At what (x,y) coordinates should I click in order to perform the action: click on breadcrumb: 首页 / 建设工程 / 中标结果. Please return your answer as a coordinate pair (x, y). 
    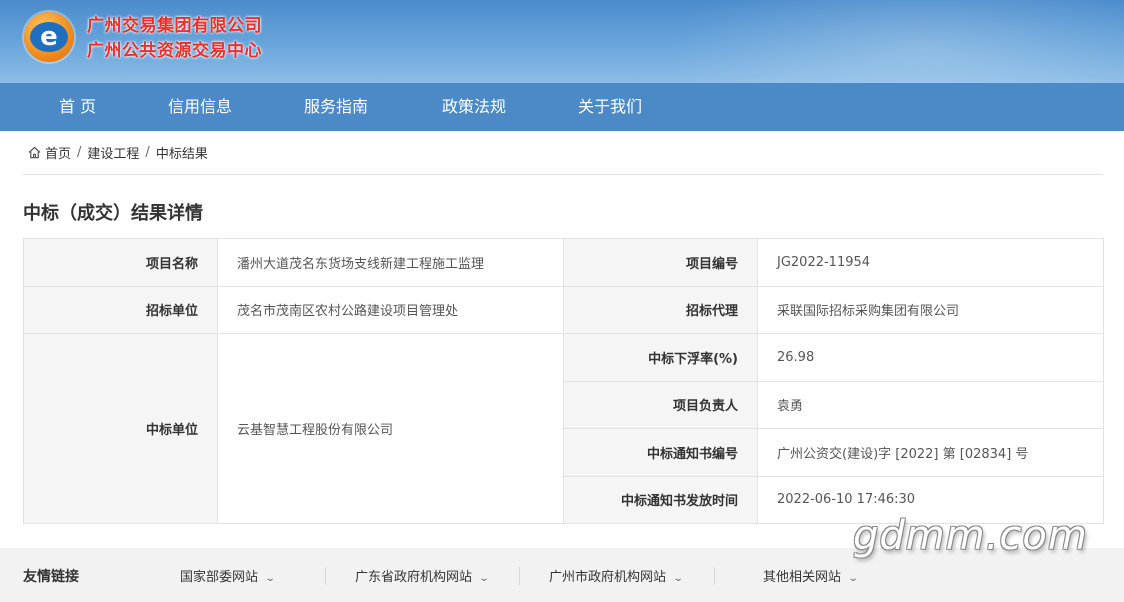
    Looking at the image, I should click on (118, 152).